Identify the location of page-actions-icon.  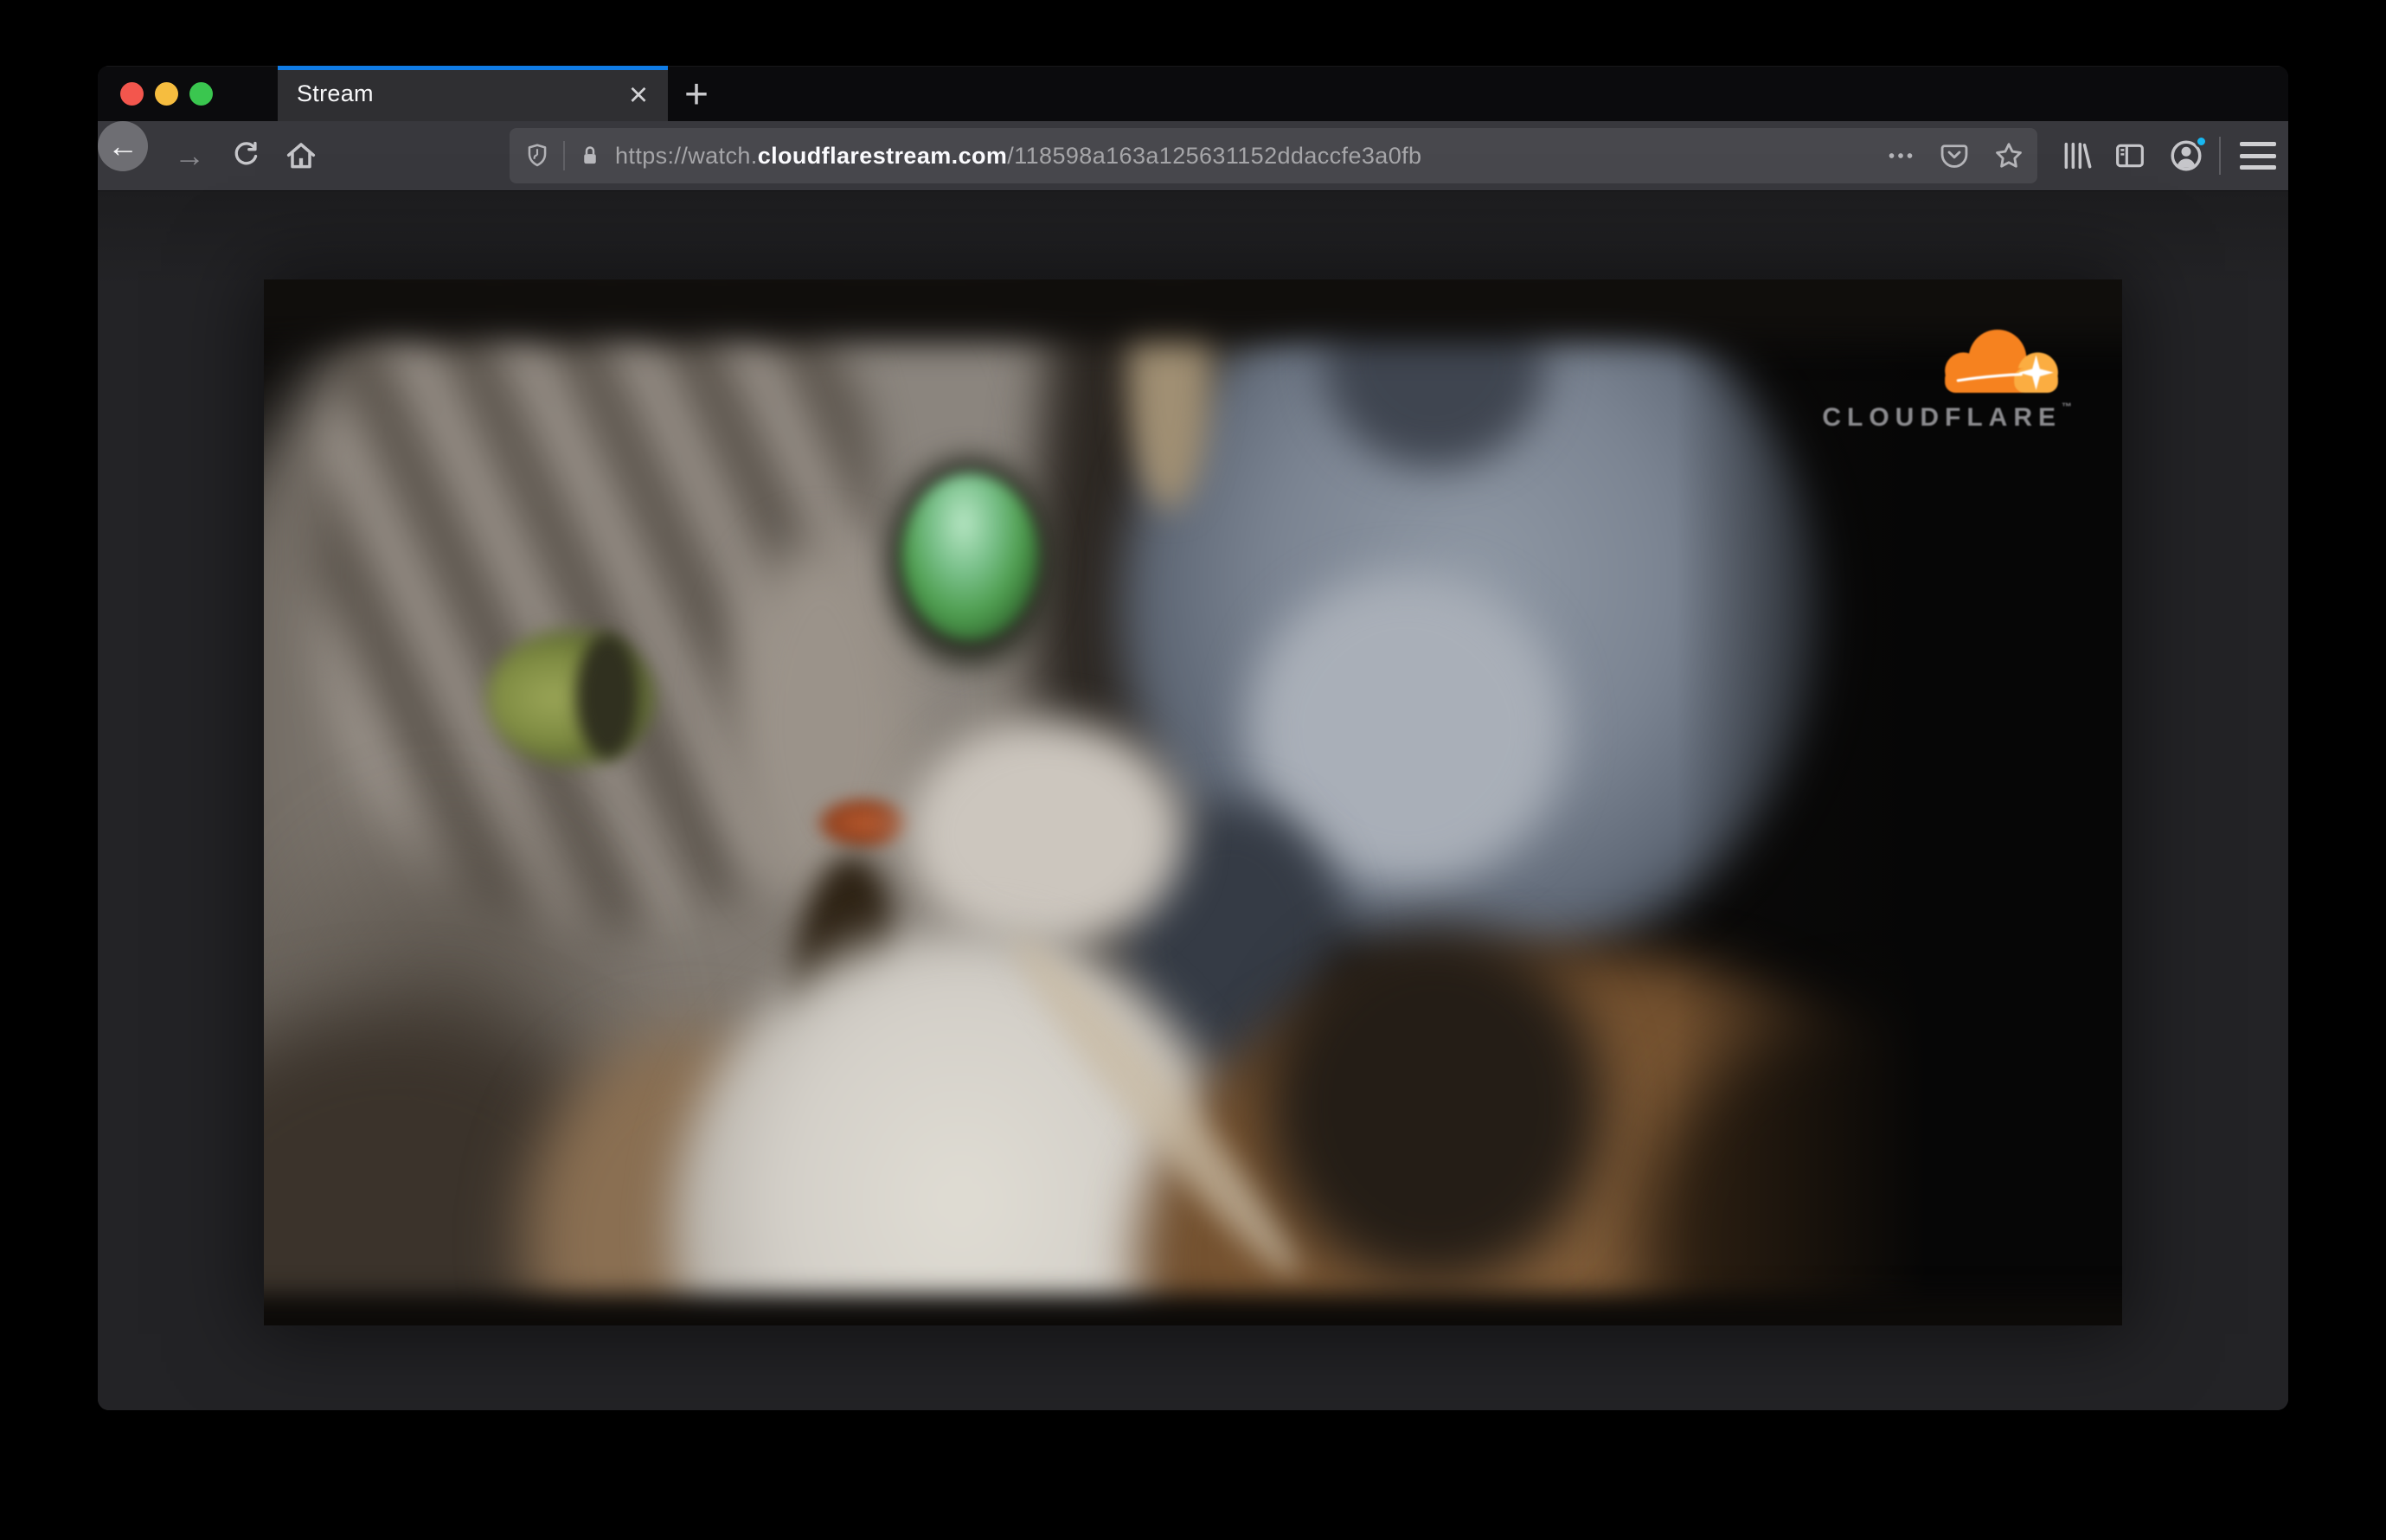
(1901, 155).